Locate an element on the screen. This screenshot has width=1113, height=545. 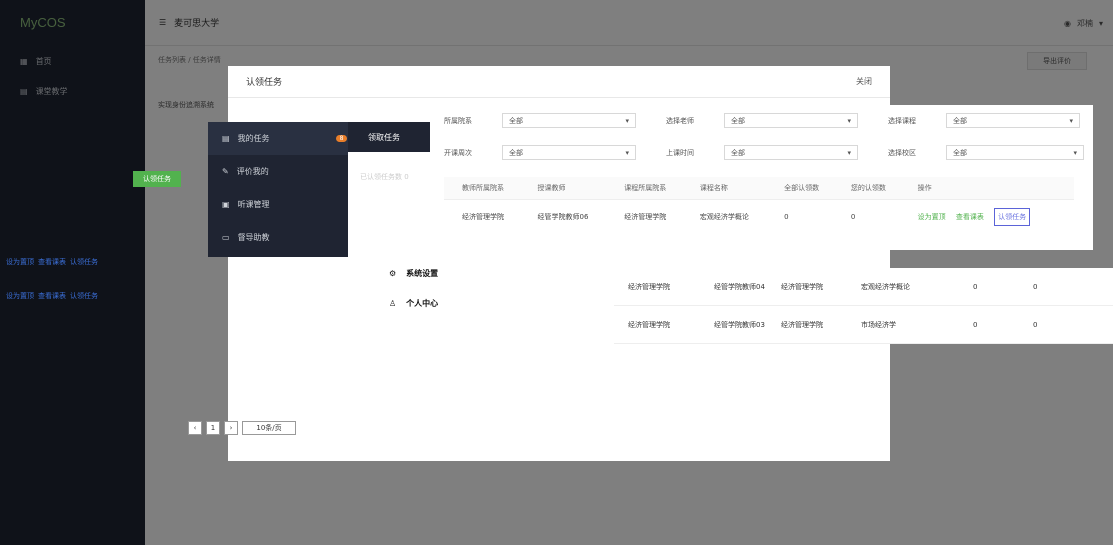
page-size-select: 10条/页 is located at coordinates (269, 428).